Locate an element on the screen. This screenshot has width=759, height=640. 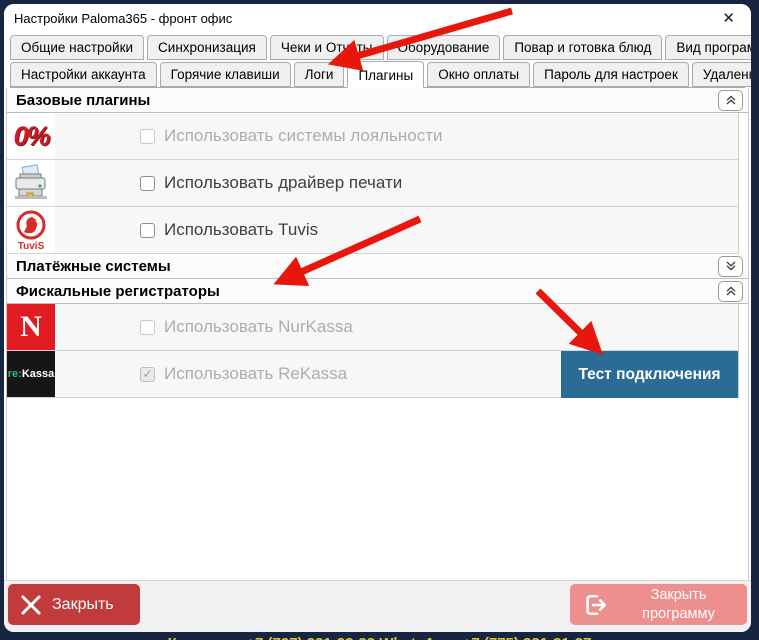
close-button-label: Закрыть is located at coordinates (83, 604).